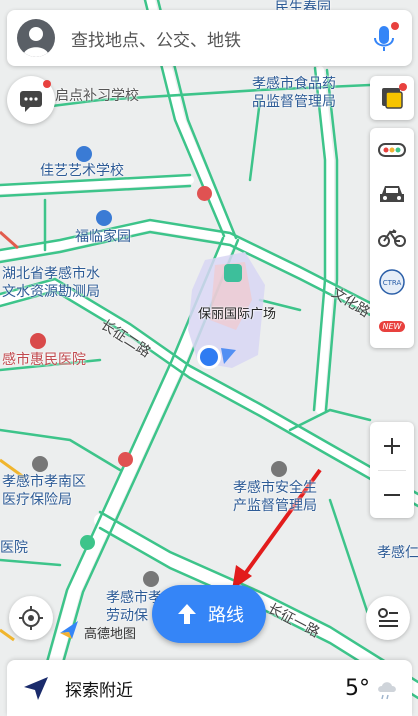 The width and height of the screenshot is (418, 716). I want to click on ctra-button: CTRA, so click(392, 282).